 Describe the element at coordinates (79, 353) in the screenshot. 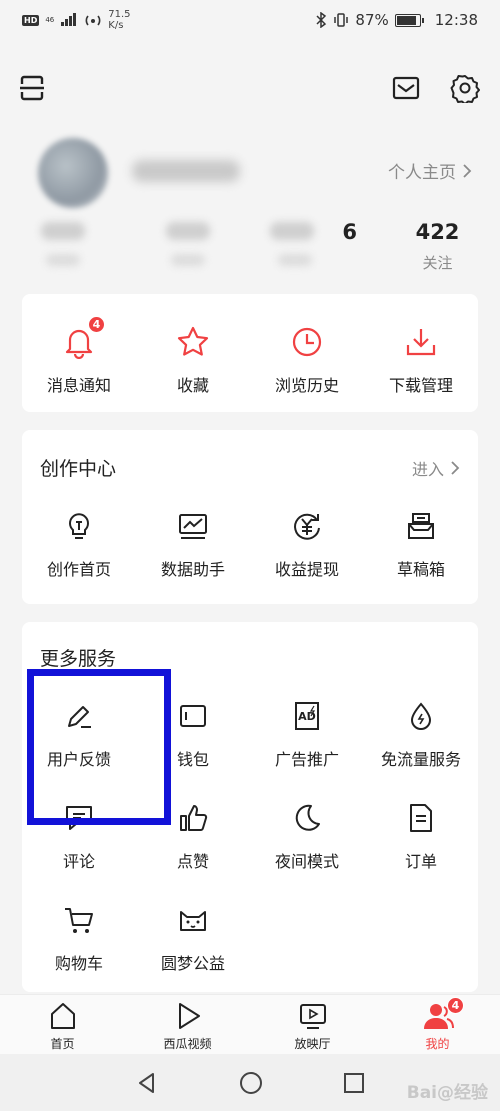

I see `notifications-button: 4 消息通知` at that location.